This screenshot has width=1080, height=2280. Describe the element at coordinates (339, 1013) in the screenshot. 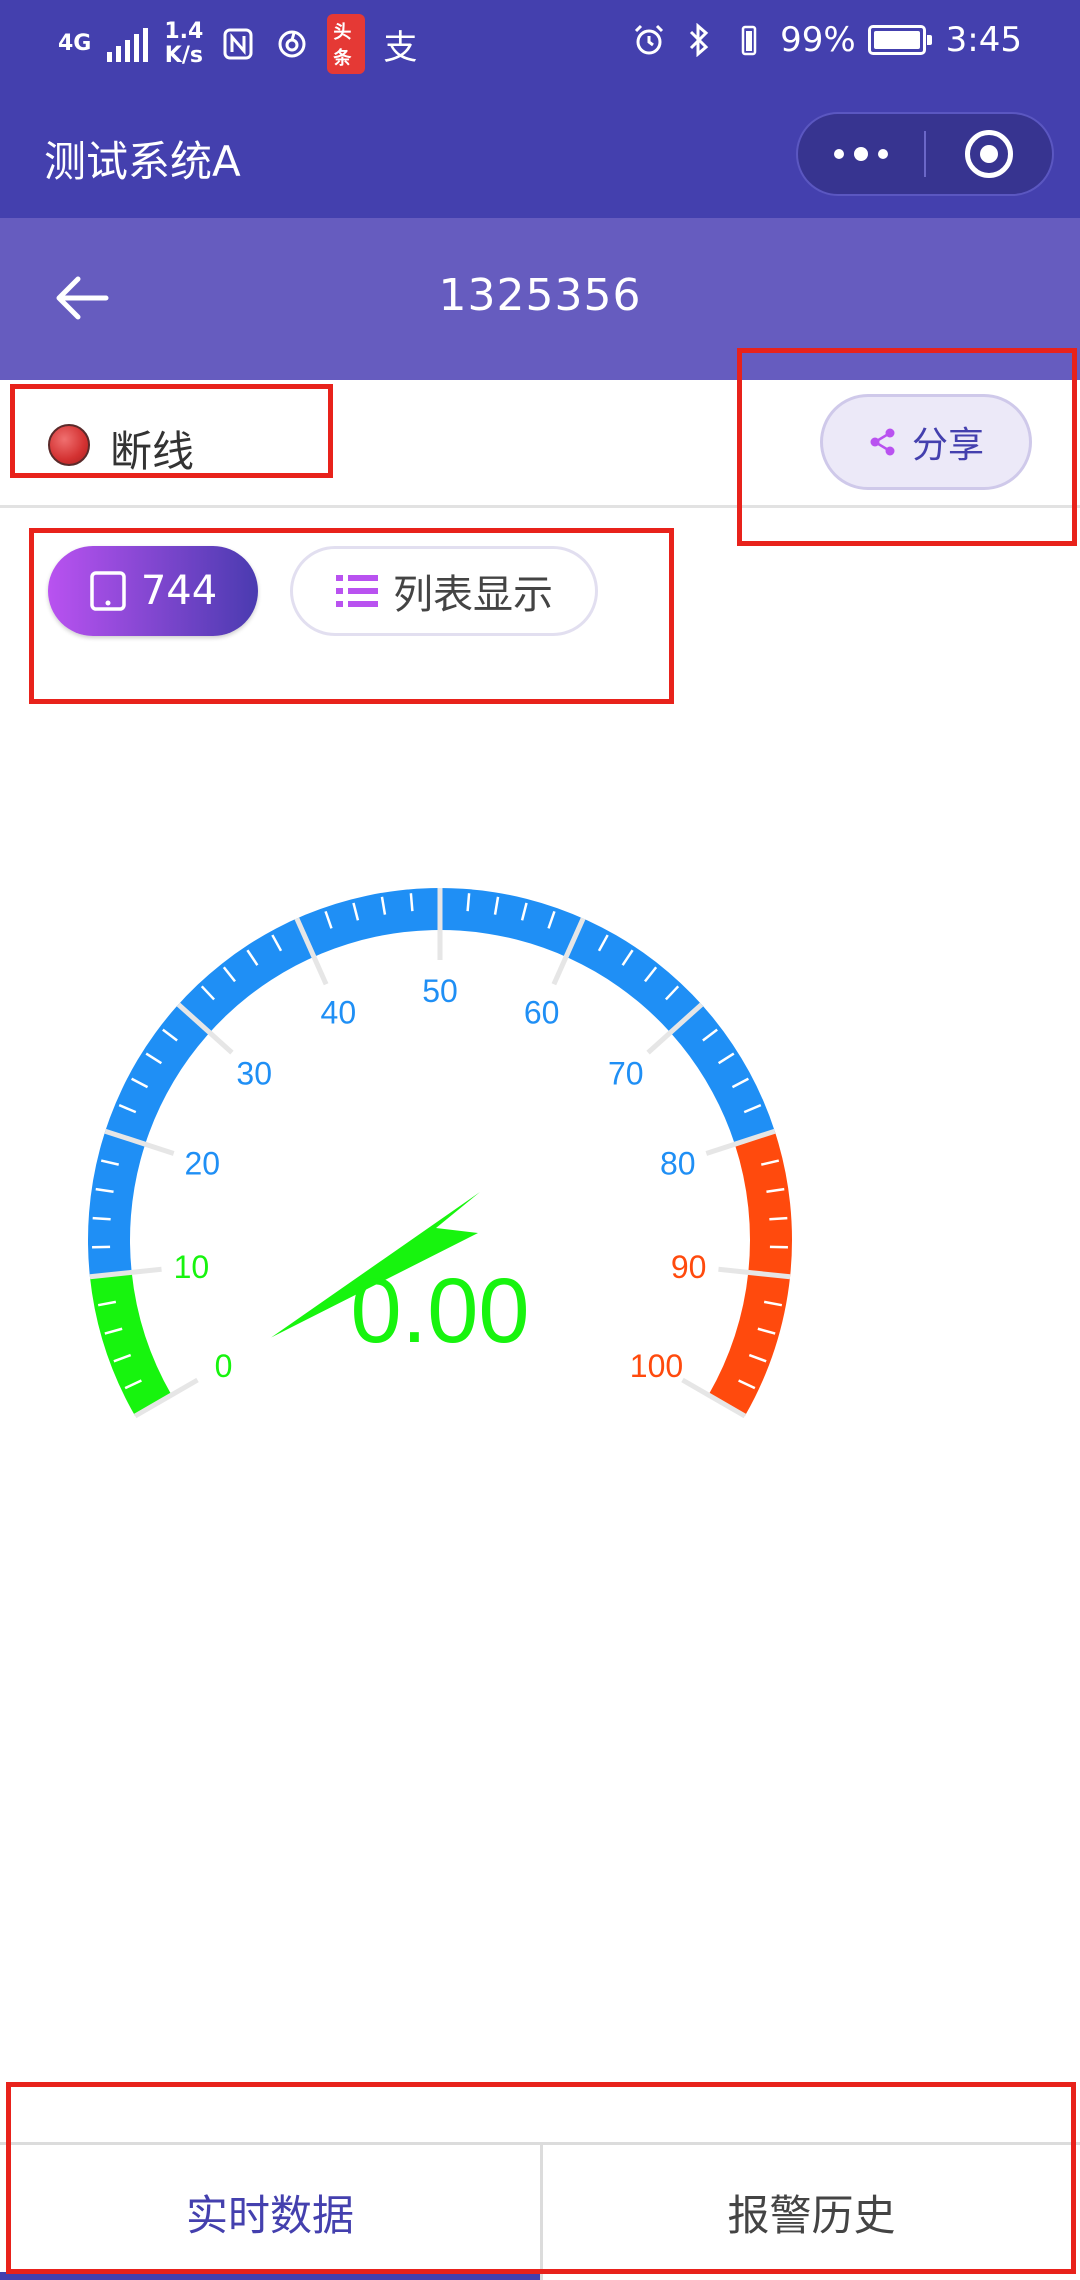

I see `gauge-label-40: 40` at that location.